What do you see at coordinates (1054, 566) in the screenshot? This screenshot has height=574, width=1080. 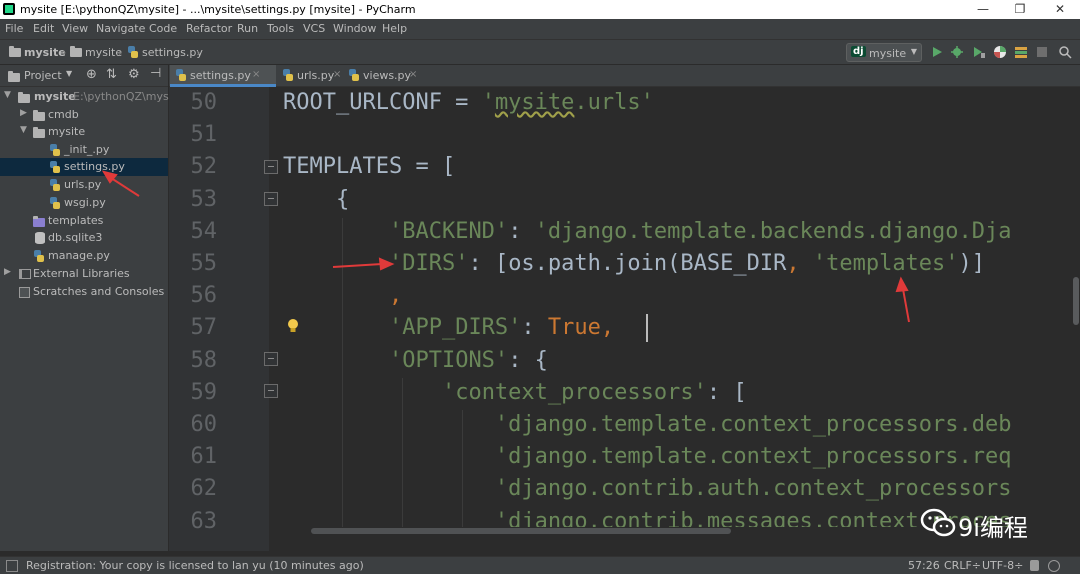 I see `inspector-icon` at bounding box center [1054, 566].